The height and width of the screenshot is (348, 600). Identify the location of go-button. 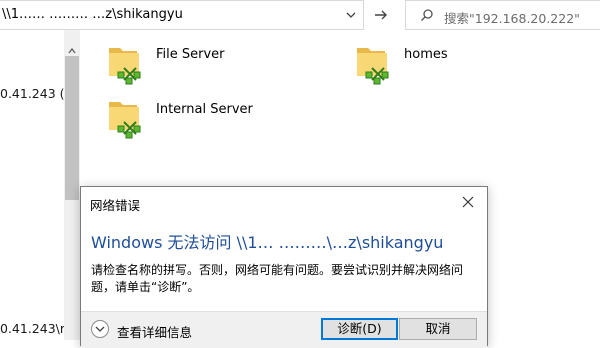
(381, 15).